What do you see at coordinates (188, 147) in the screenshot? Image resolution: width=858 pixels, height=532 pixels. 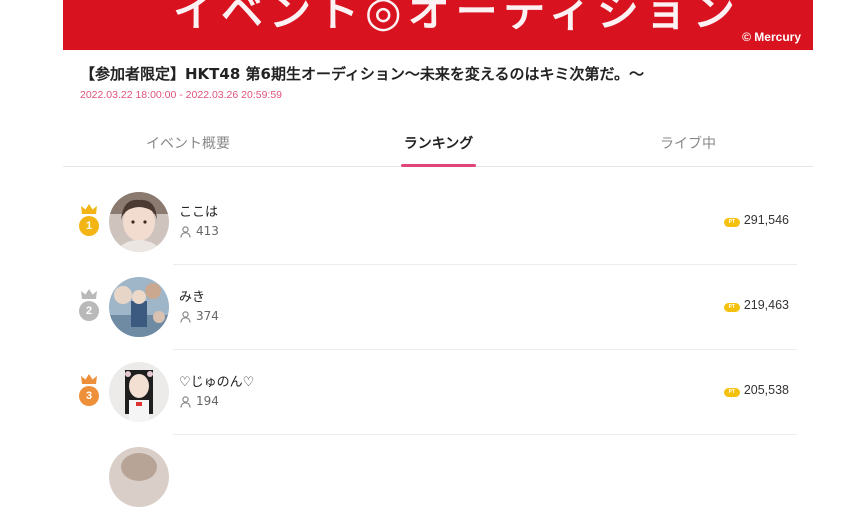 I see `tab-event-overview: イベント概要` at bounding box center [188, 147].